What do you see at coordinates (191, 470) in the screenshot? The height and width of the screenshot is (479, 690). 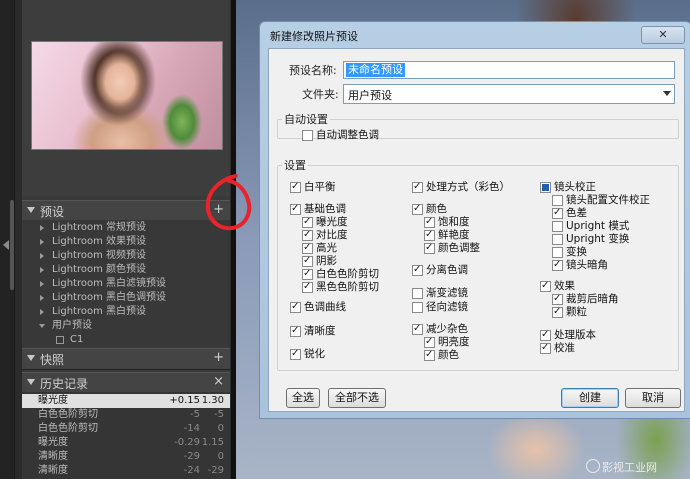 I see `history-step-delta: -24` at bounding box center [191, 470].